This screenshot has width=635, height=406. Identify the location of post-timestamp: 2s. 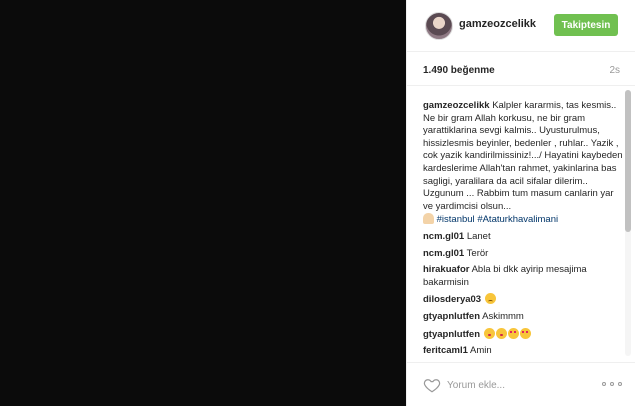
(614, 70).